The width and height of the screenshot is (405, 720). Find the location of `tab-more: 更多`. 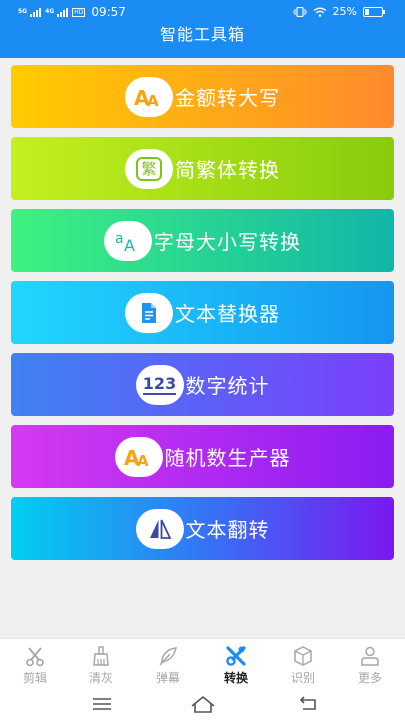

tab-more: 更多 is located at coordinates (370, 664).